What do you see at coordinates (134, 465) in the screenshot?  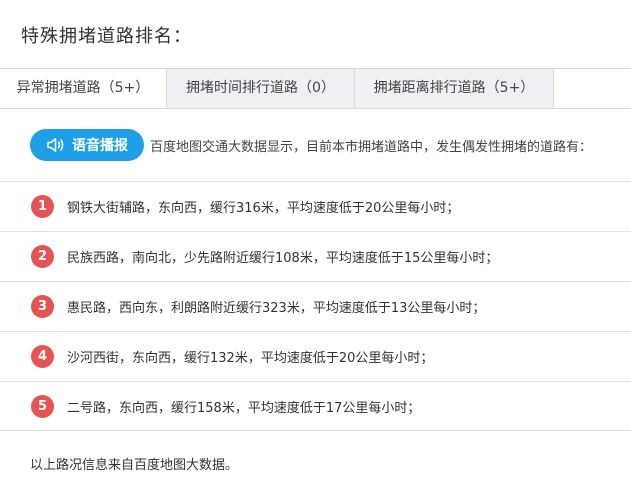 I see `source-note: 以上路况信息来自百度地图大数据。` at bounding box center [134, 465].